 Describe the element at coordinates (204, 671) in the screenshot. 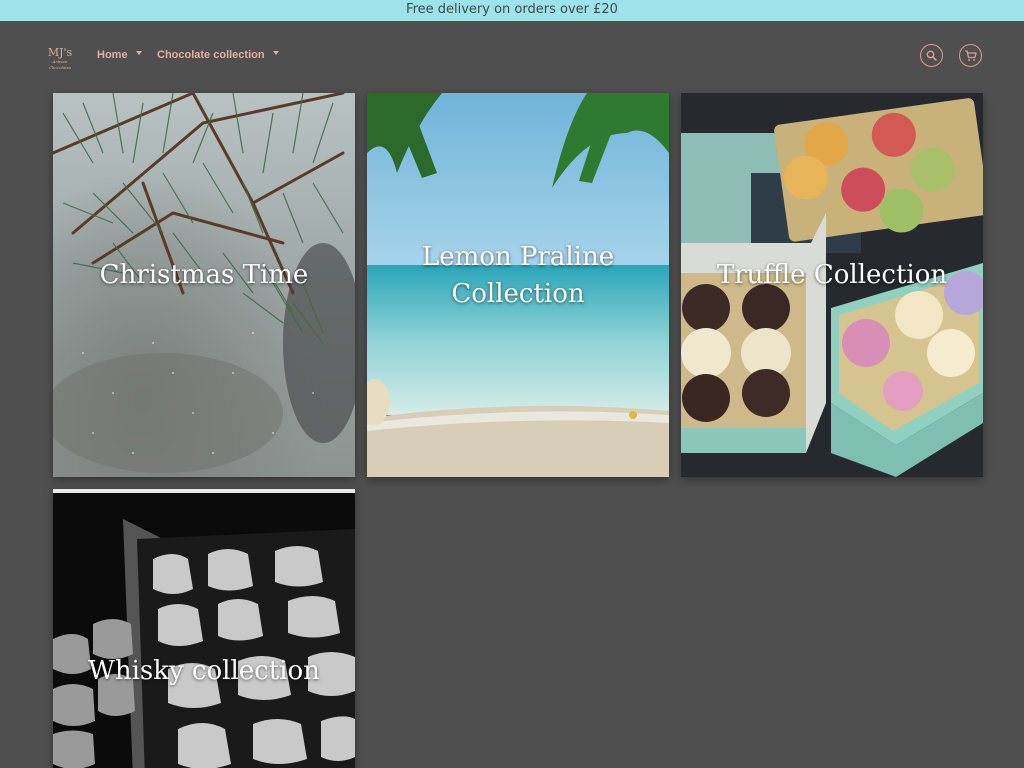

I see `collection-title: Whisky collection` at that location.